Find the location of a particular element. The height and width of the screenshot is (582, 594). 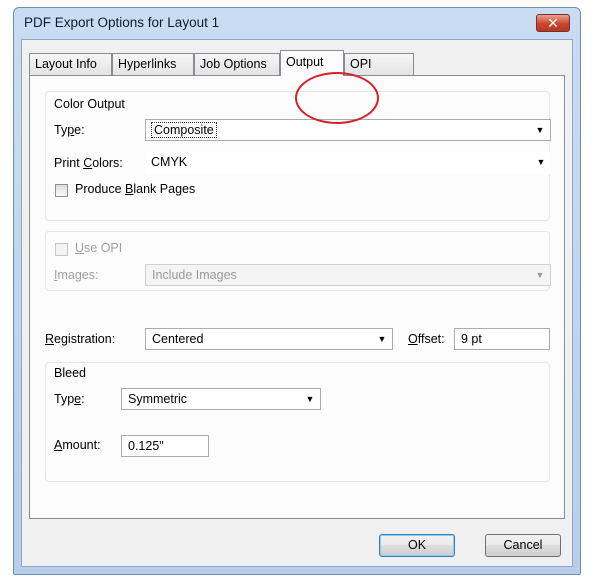

tab-layout-info: Layout Info is located at coordinates (70, 64).